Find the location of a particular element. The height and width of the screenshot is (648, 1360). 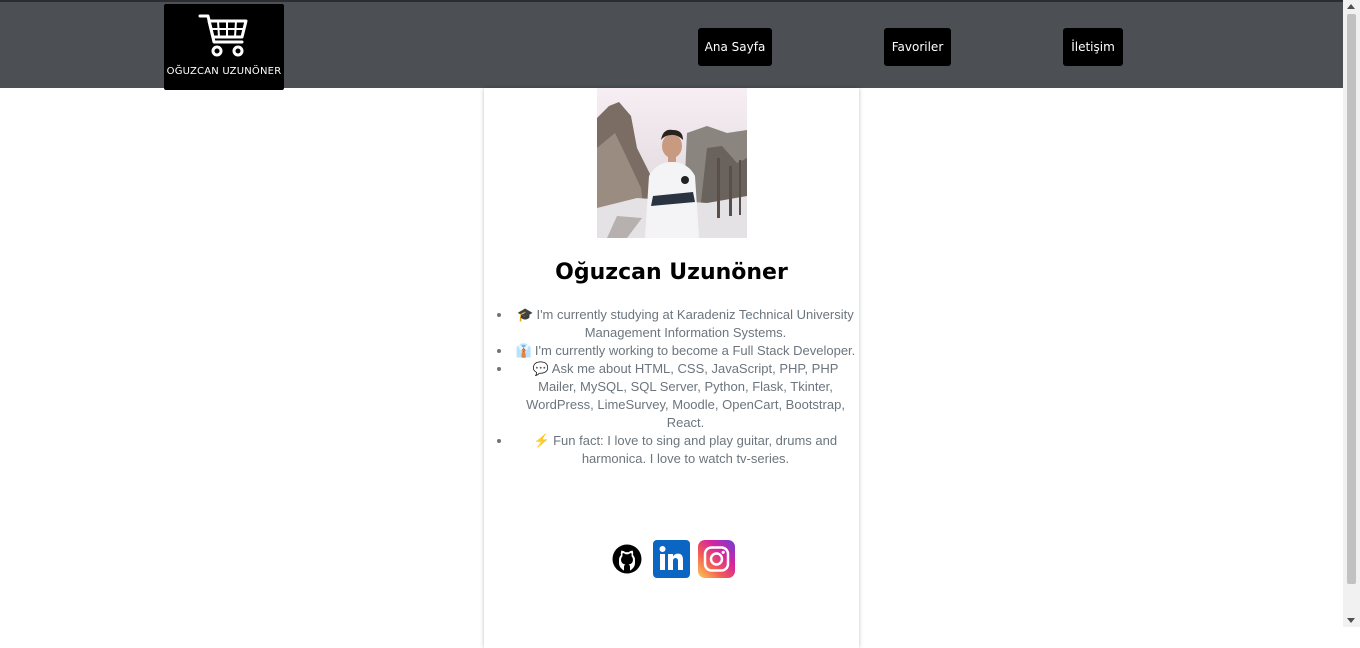

scroll-down-arrow-icon is located at coordinates (1351, 620).